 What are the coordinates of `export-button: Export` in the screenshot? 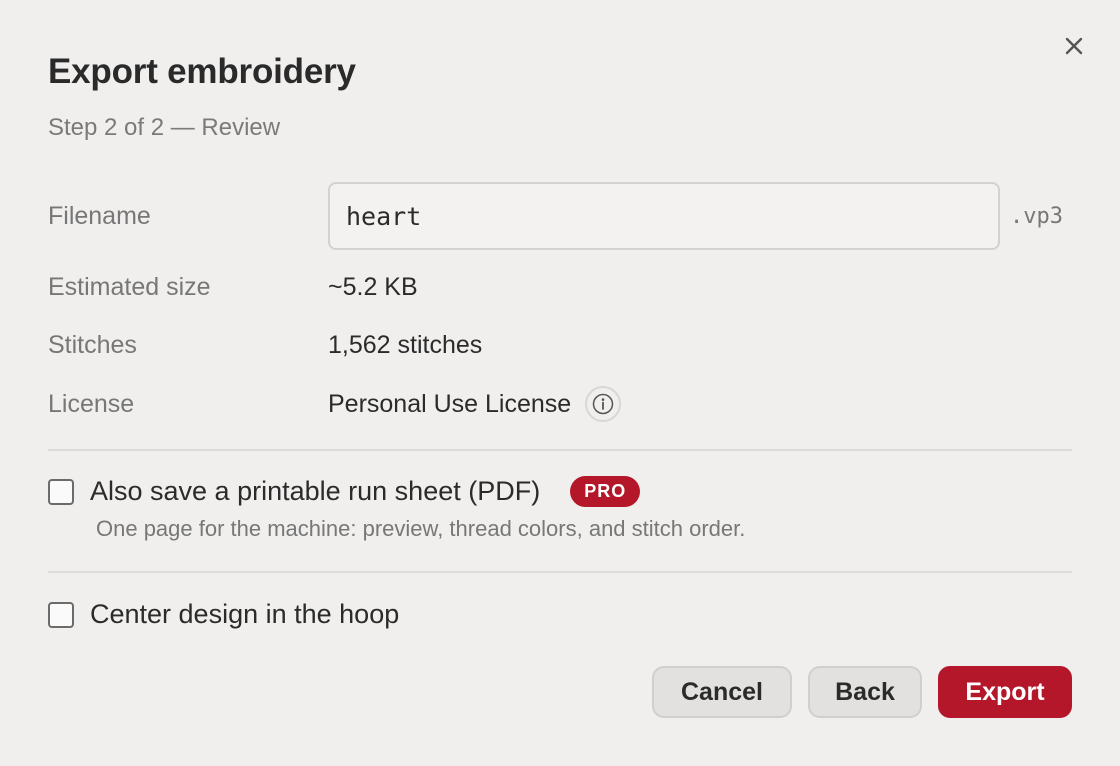 It's located at (1005, 692).